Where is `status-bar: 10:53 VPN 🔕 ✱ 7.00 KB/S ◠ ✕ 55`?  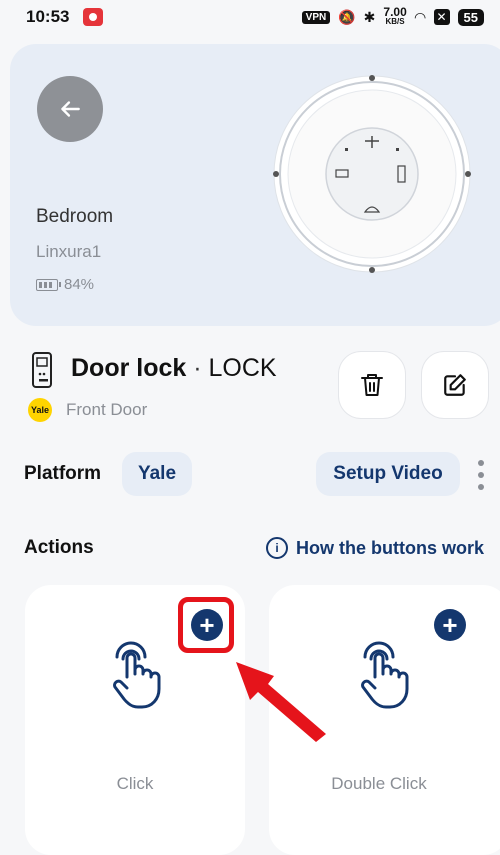 status-bar: 10:53 VPN 🔕 ✱ 7.00 KB/S ◠ ✕ 55 is located at coordinates (250, 17).